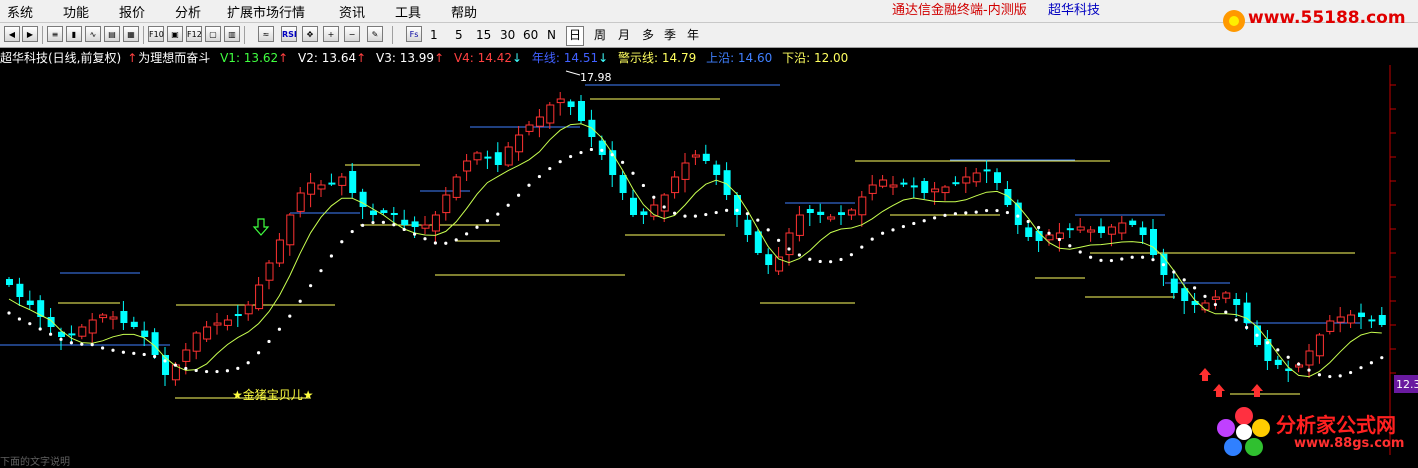 The width and height of the screenshot is (1418, 468). Describe the element at coordinates (600, 35) in the screenshot. I see `period-week: 周` at that location.